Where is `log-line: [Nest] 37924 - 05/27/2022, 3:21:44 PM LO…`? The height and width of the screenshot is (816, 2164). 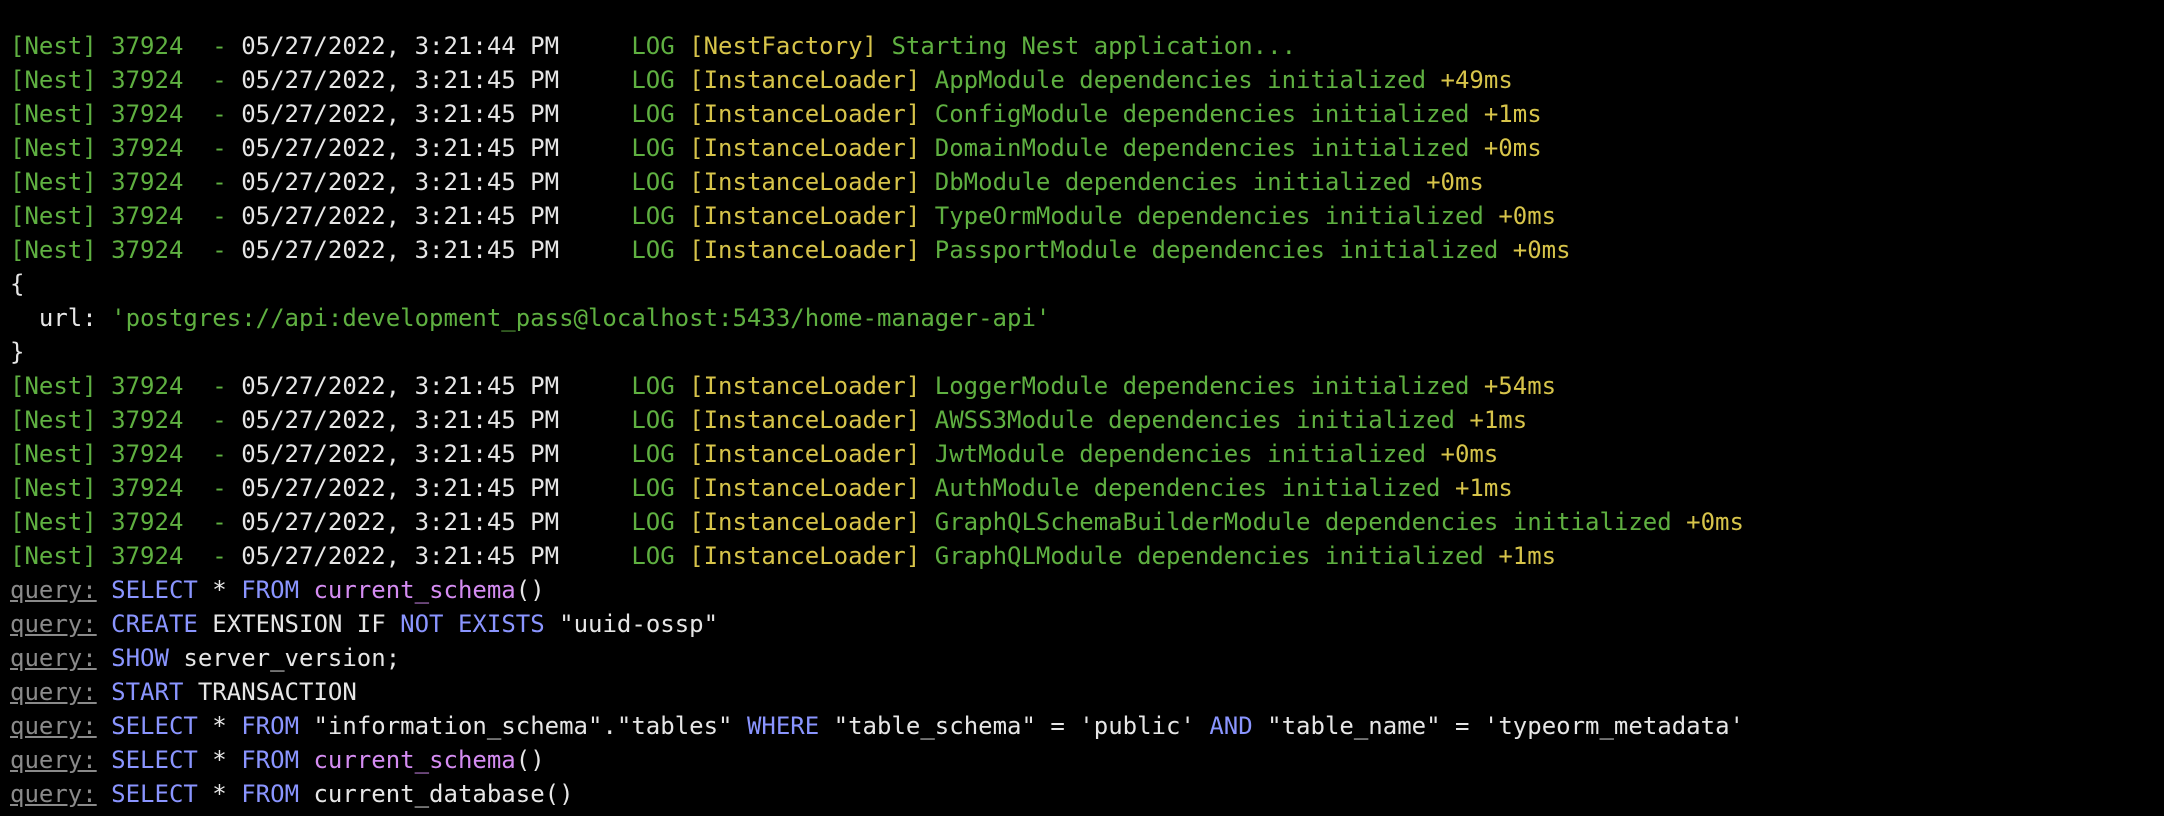 log-line: [Nest] 37924 - 05/27/2022, 3:21:44 PM LO… is located at coordinates (1087, 46).